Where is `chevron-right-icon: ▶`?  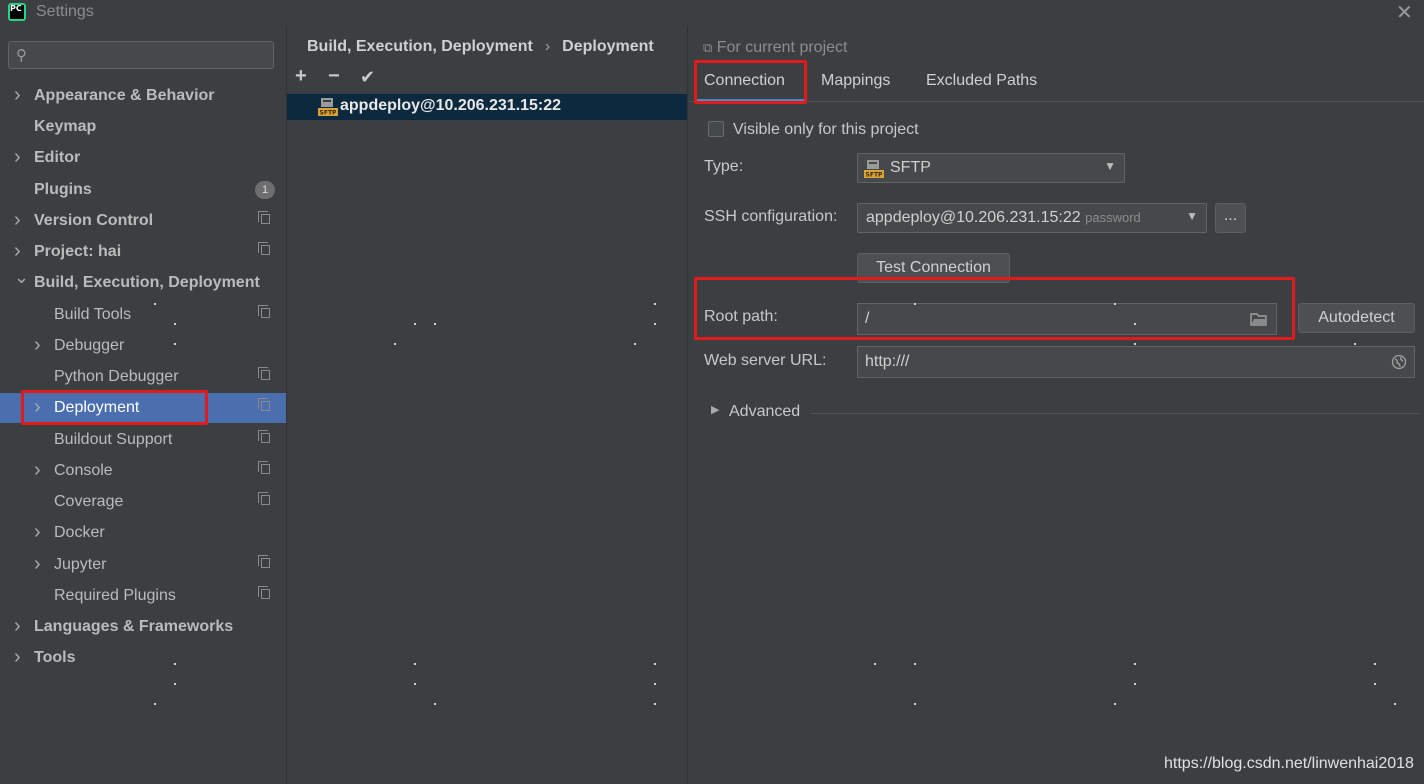
chevron-right-icon: ▶ is located at coordinates (715, 409).